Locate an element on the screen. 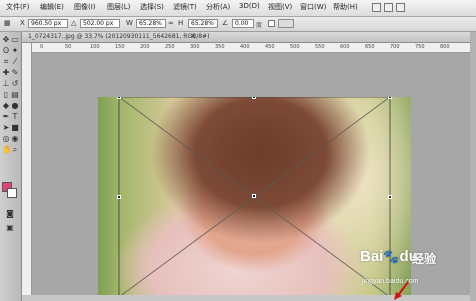 The width and height of the screenshot is (476, 301). angle-unit: 度 is located at coordinates (259, 25).